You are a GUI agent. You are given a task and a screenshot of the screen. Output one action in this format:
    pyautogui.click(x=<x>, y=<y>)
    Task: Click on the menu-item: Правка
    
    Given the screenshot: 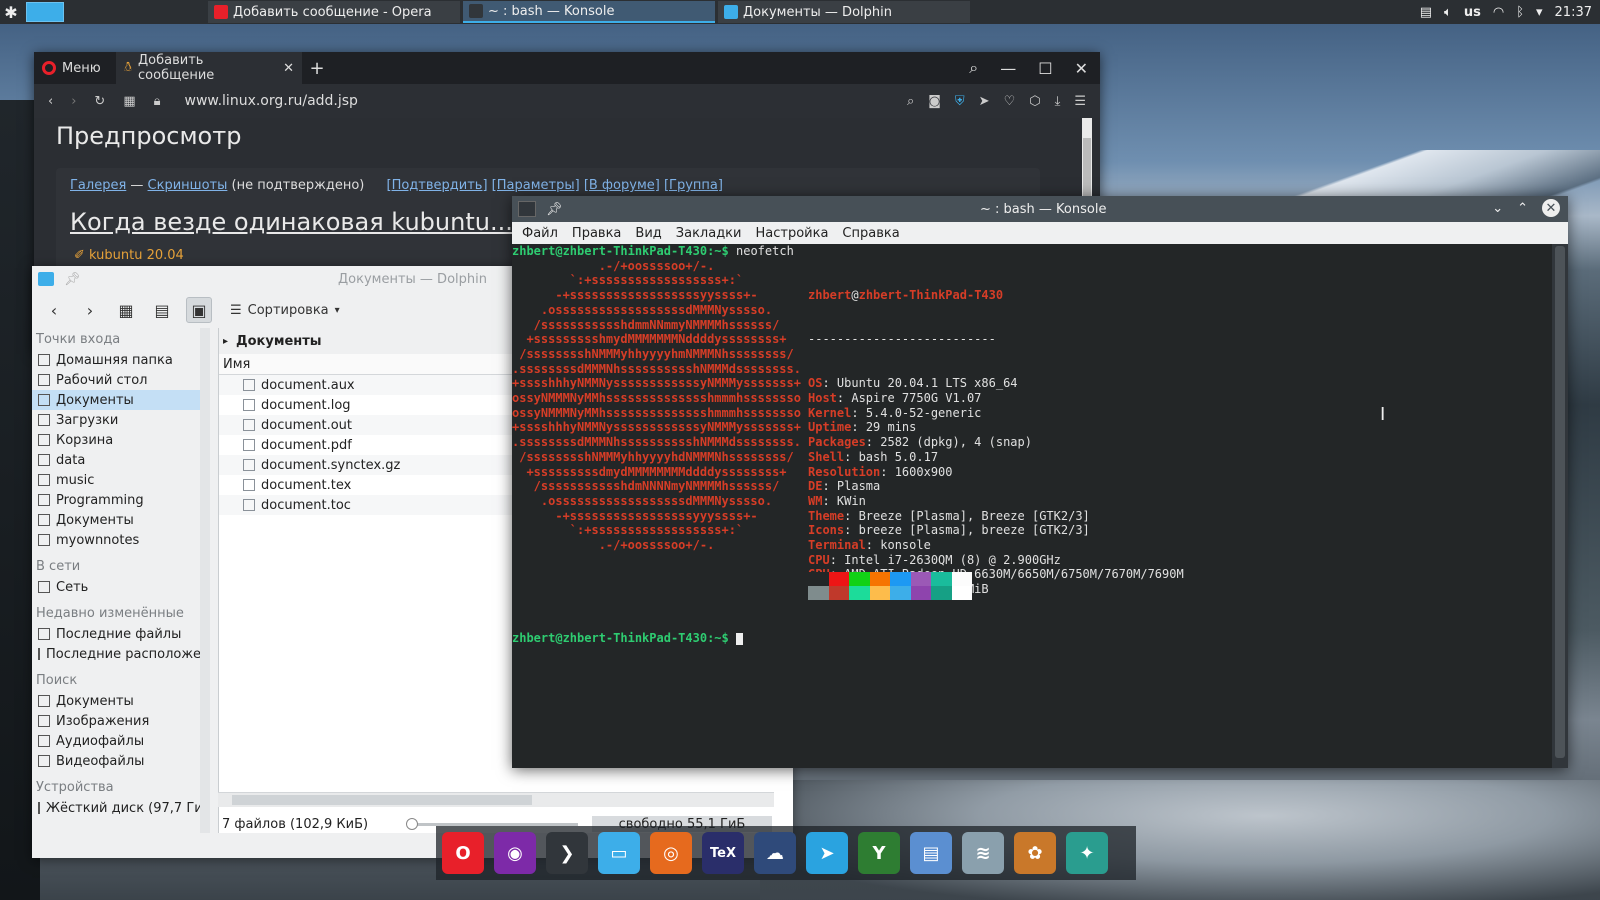 What is the action you would take?
    pyautogui.click(x=596, y=233)
    